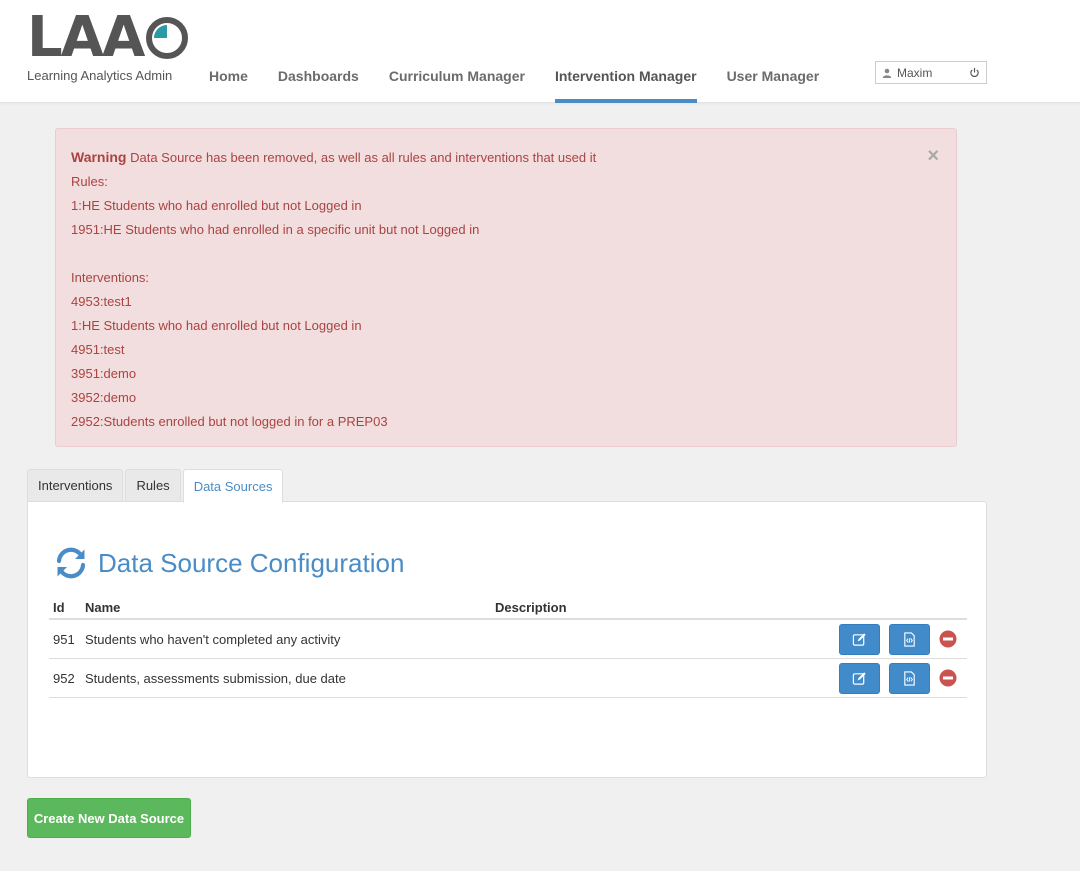  Describe the element at coordinates (59, 607) in the screenshot. I see `column-header-id: Id` at that location.